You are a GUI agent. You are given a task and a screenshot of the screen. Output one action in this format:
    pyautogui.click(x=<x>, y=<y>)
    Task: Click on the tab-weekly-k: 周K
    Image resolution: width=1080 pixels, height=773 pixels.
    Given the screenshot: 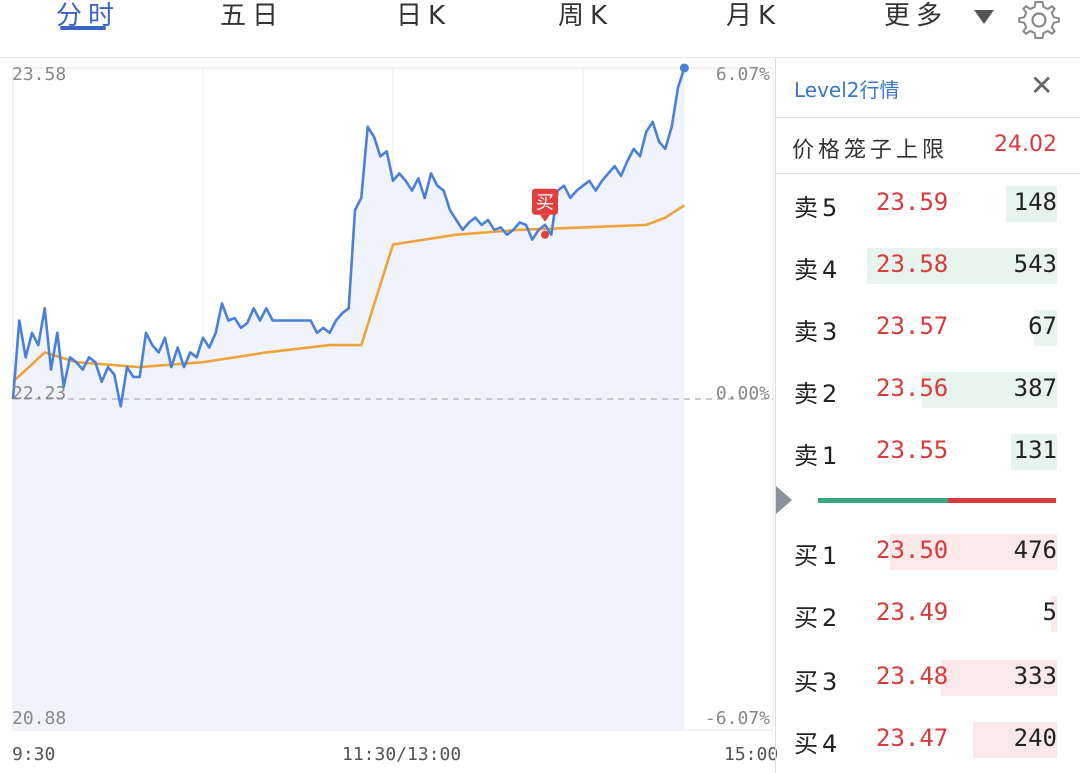 What is the action you would take?
    pyautogui.click(x=585, y=20)
    